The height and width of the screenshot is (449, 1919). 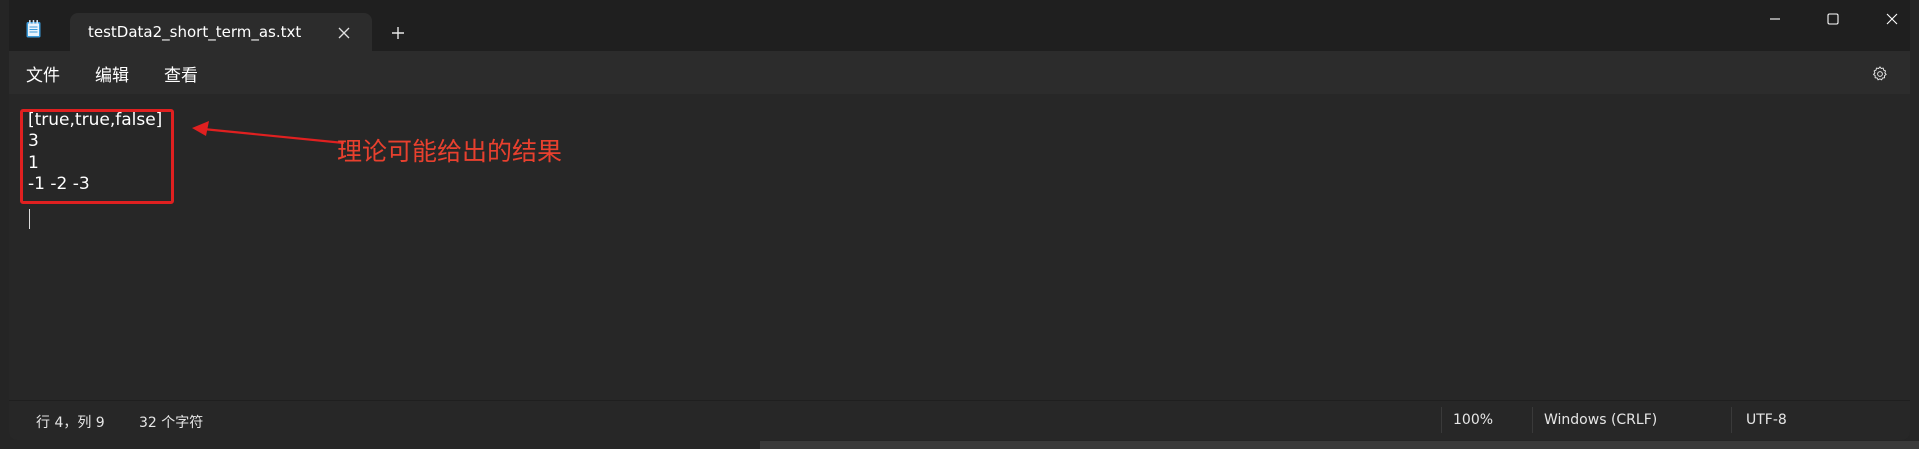 What do you see at coordinates (33, 29) in the screenshot?
I see `notepad-icon` at bounding box center [33, 29].